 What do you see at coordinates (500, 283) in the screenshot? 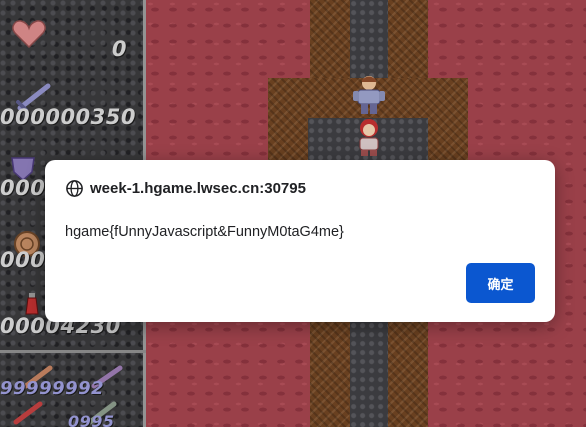
I see `ok-button: 确定` at bounding box center [500, 283].